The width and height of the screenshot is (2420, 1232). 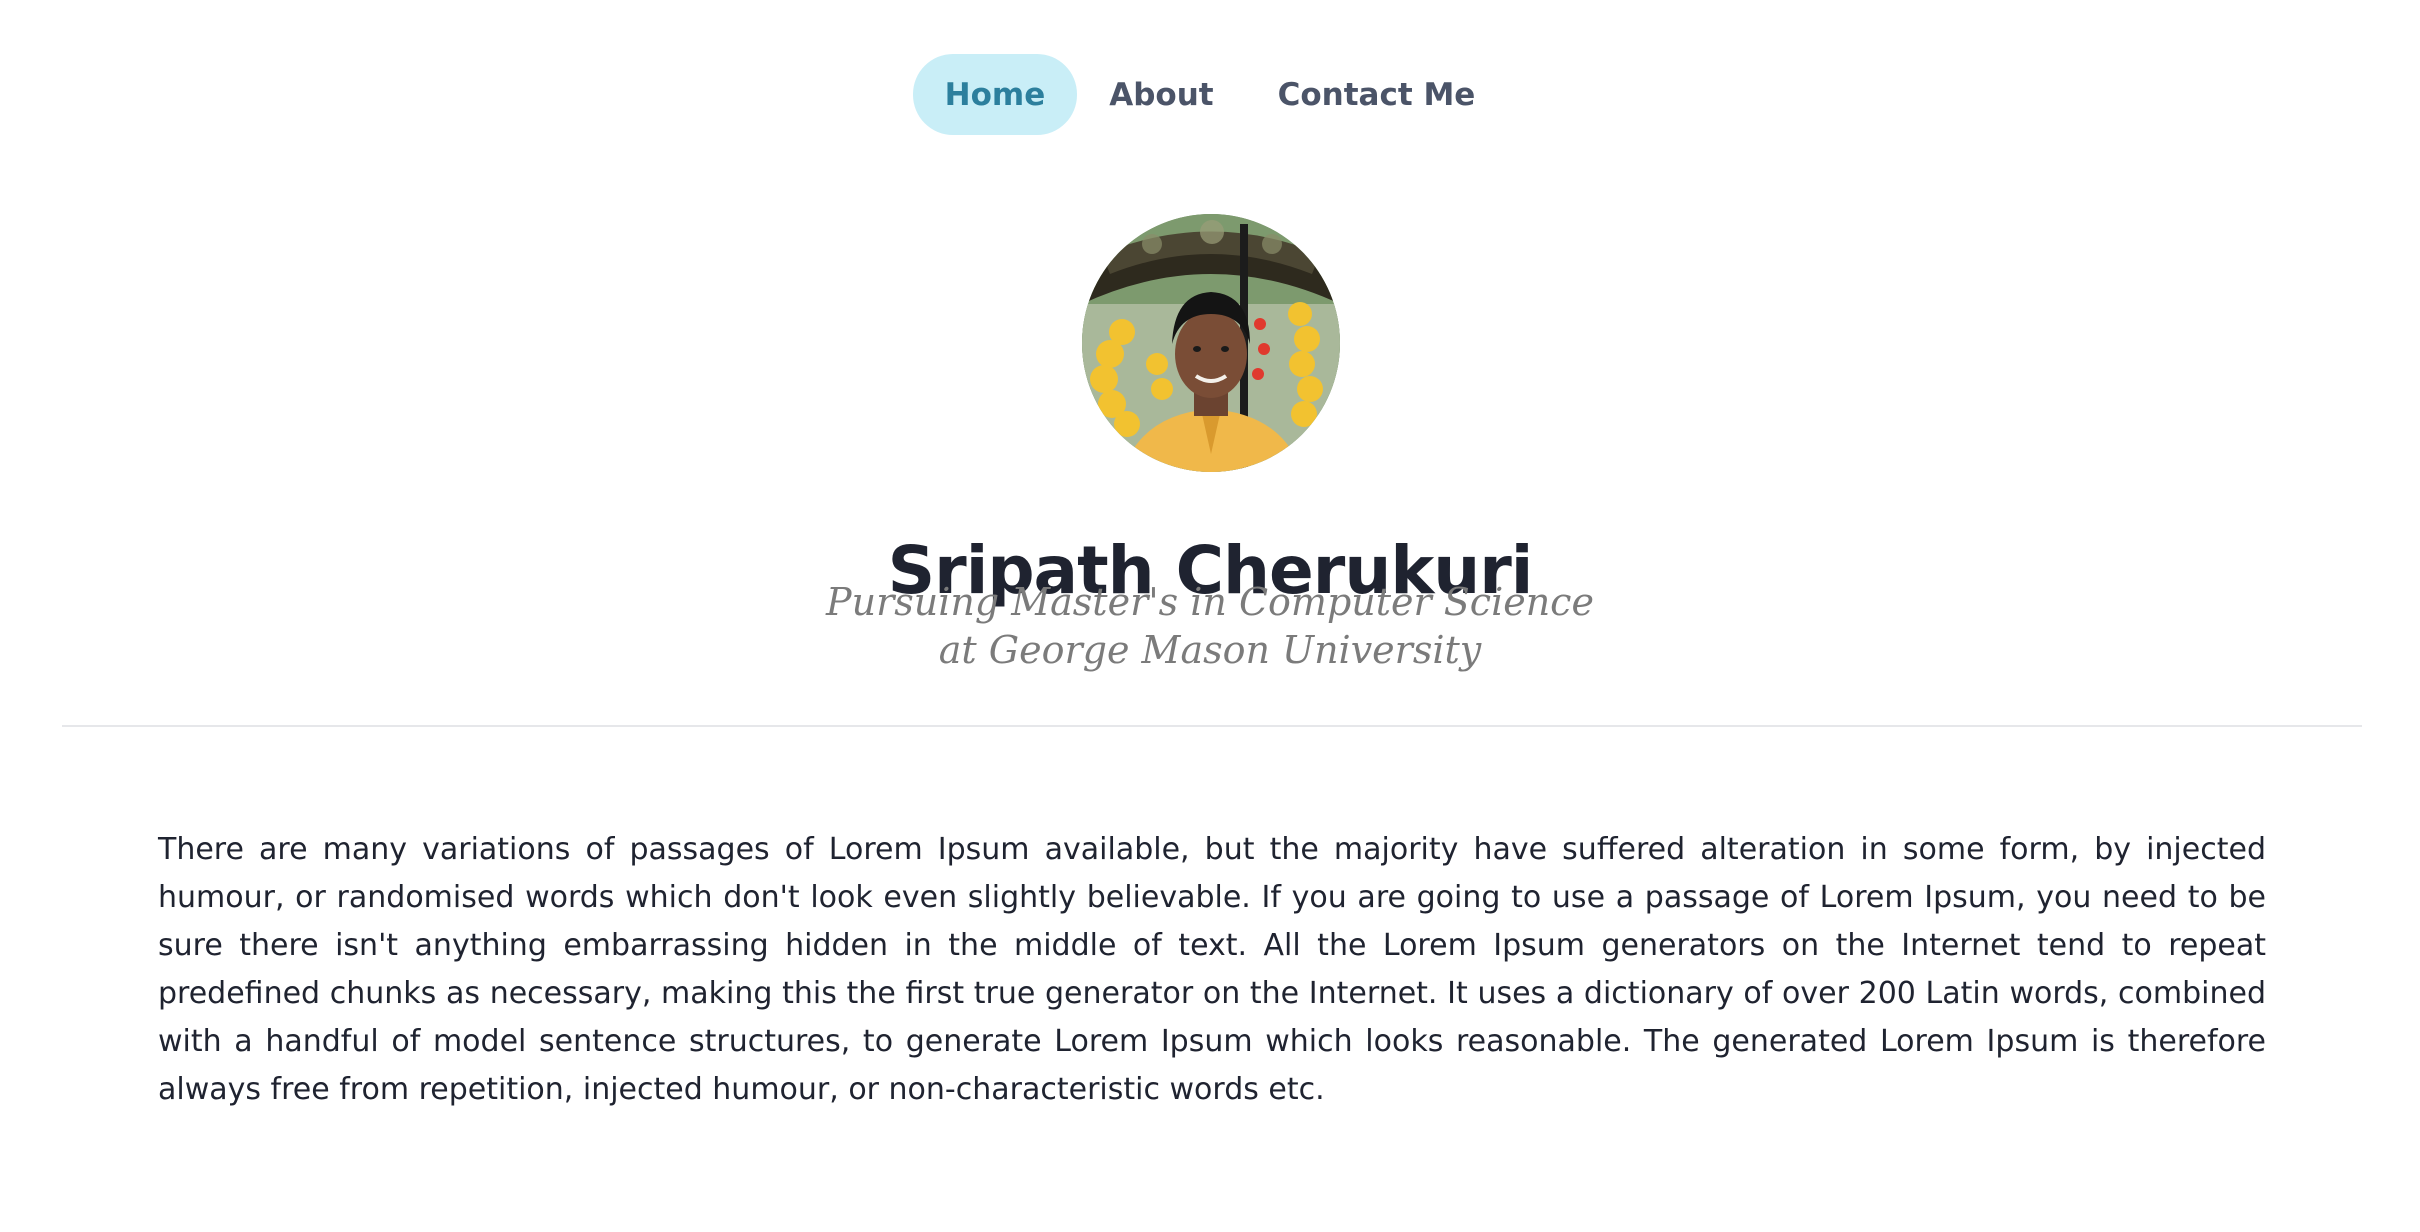 I want to click on subtitle-line-1: Pursuing Master's in Computer Science, so click(x=1210, y=602).